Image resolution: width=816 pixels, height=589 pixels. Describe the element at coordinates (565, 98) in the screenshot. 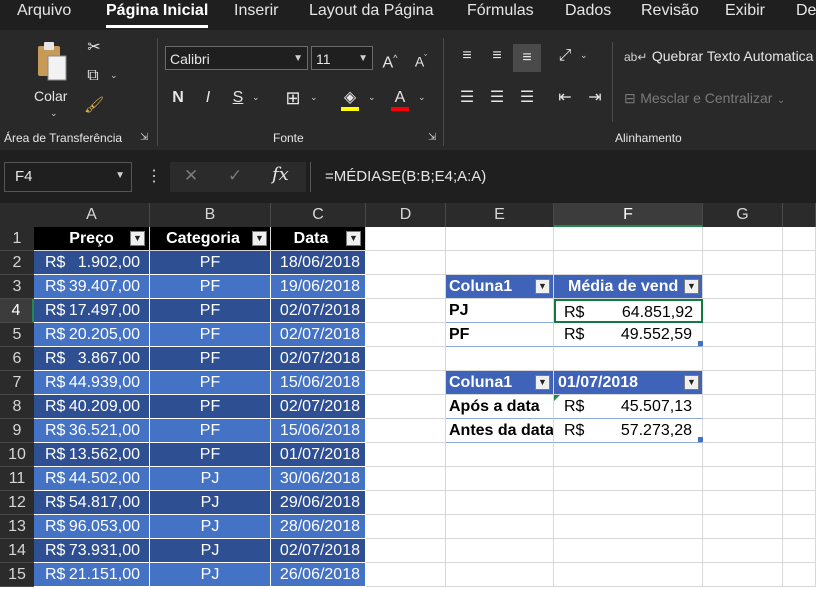

I see `decrease-indent-icon: ⇤` at that location.